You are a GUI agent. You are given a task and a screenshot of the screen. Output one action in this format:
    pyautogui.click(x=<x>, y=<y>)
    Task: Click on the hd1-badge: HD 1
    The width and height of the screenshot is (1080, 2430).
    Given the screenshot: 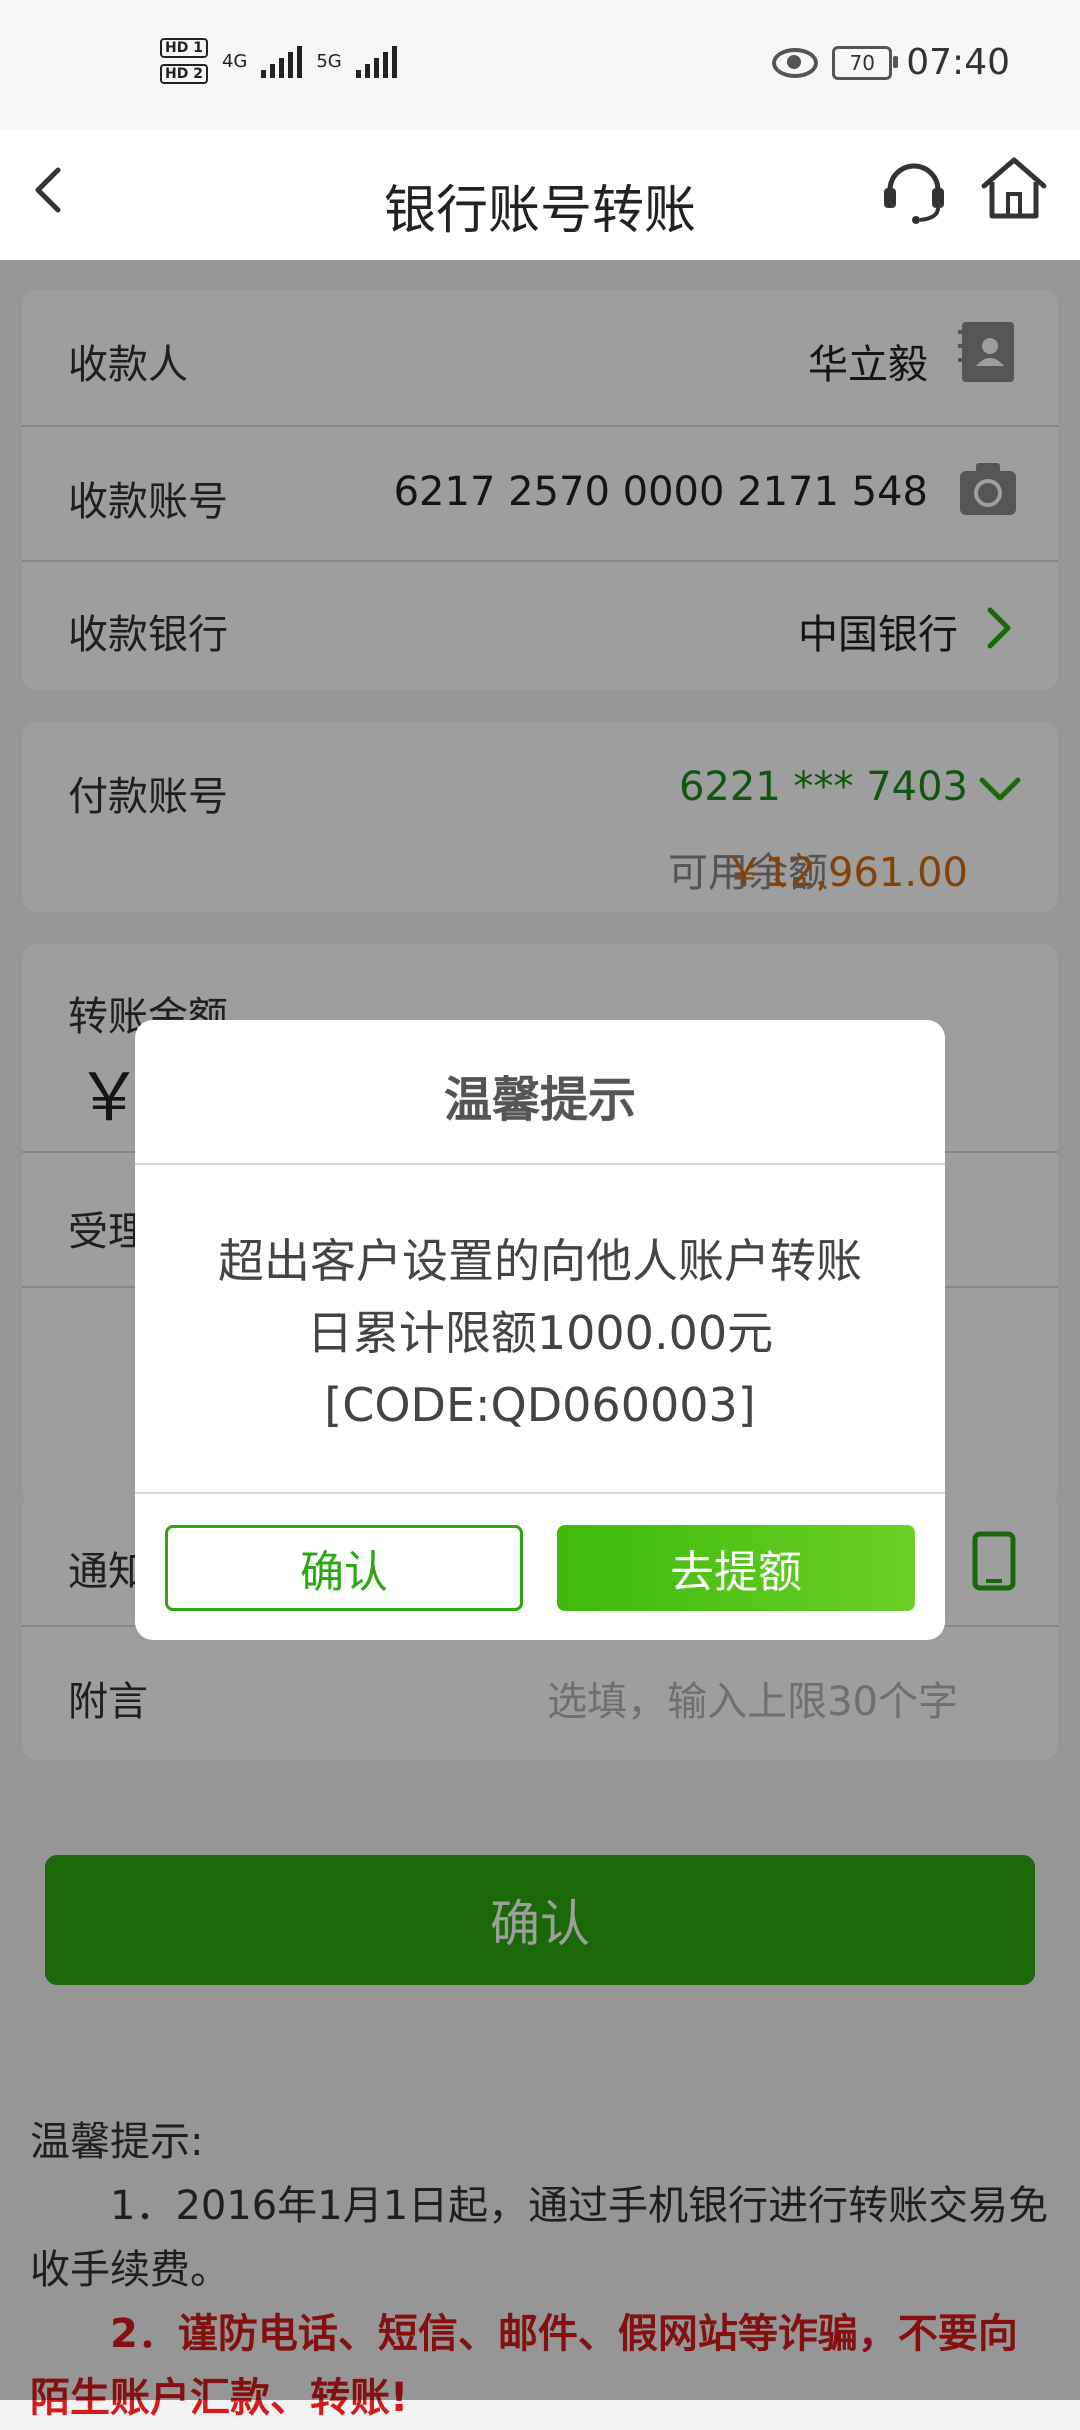 What is the action you would take?
    pyautogui.click(x=184, y=48)
    